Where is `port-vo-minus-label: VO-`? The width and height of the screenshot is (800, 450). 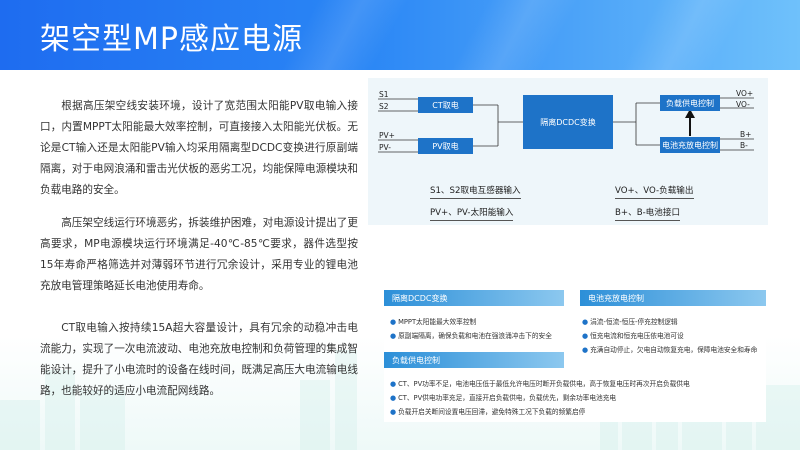
port-vo-minus-label: VO- is located at coordinates (743, 104).